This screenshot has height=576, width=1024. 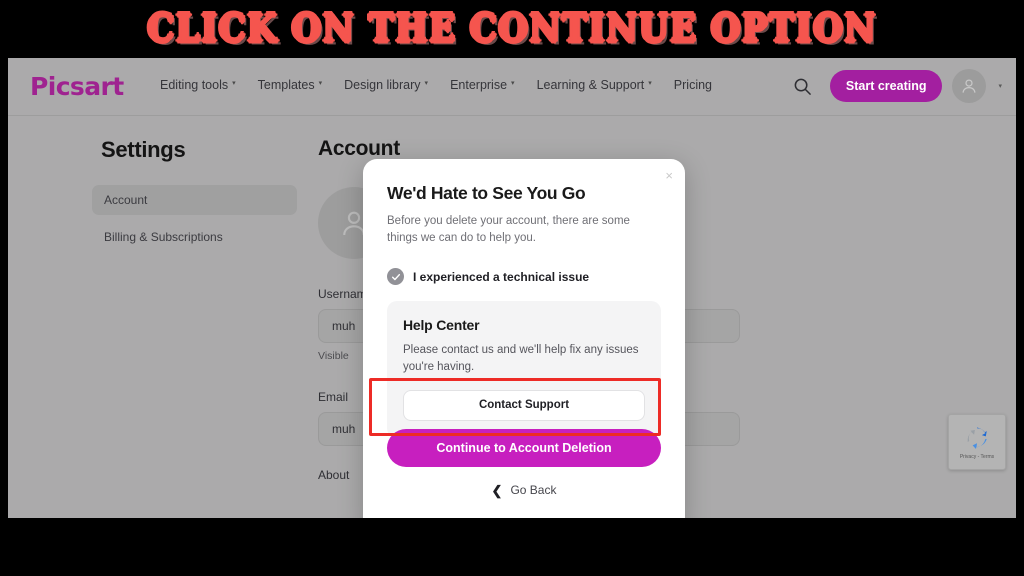 What do you see at coordinates (344, 429) in the screenshot?
I see `email-value: muh` at bounding box center [344, 429].